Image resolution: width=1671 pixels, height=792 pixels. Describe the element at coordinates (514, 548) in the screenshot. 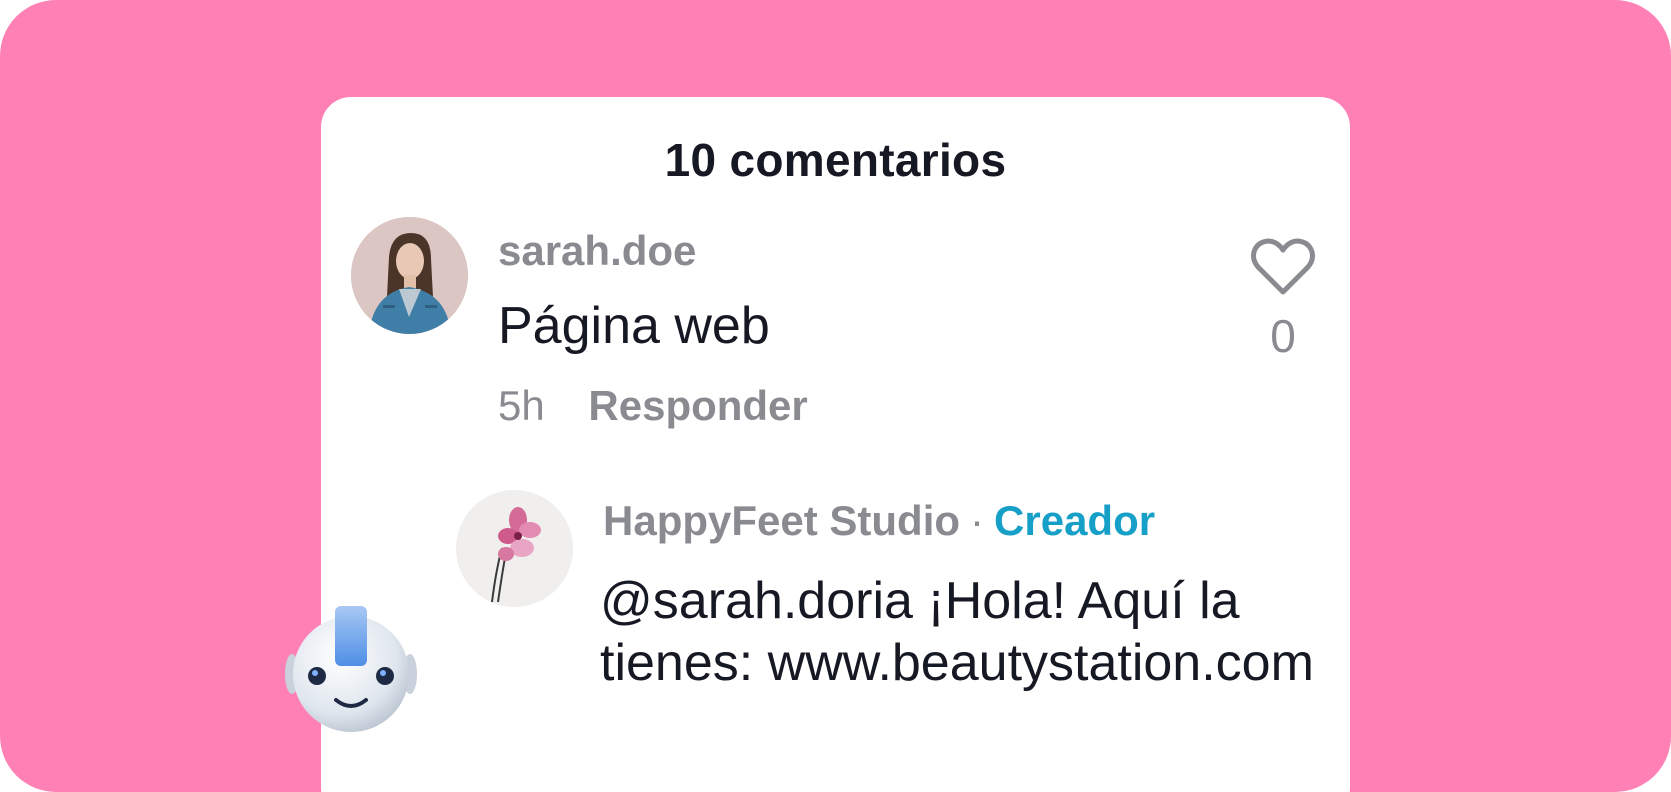

I see `reply-avatar` at that location.